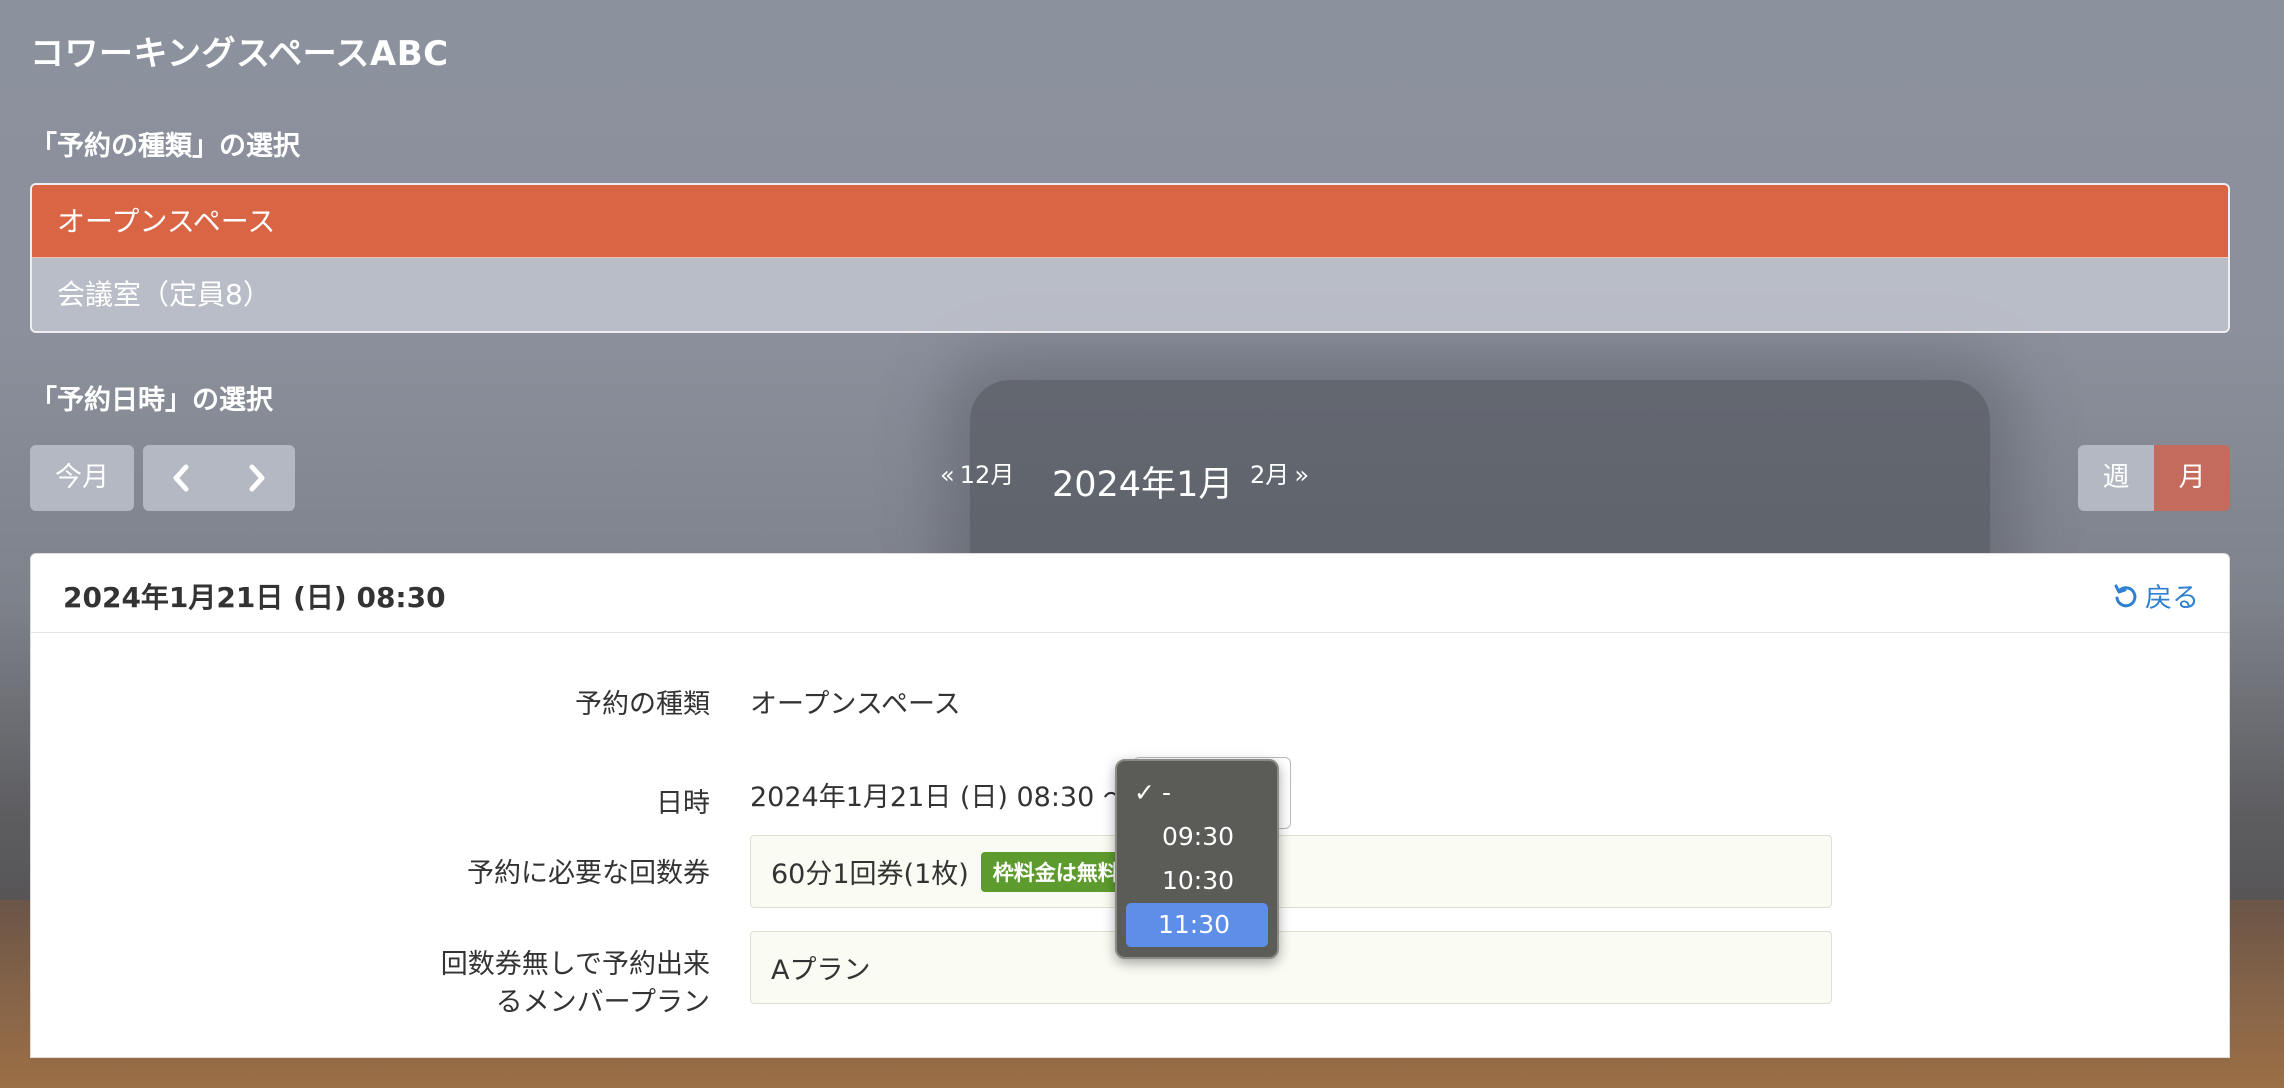  I want to click on week-view-button: 週, so click(2116, 478).